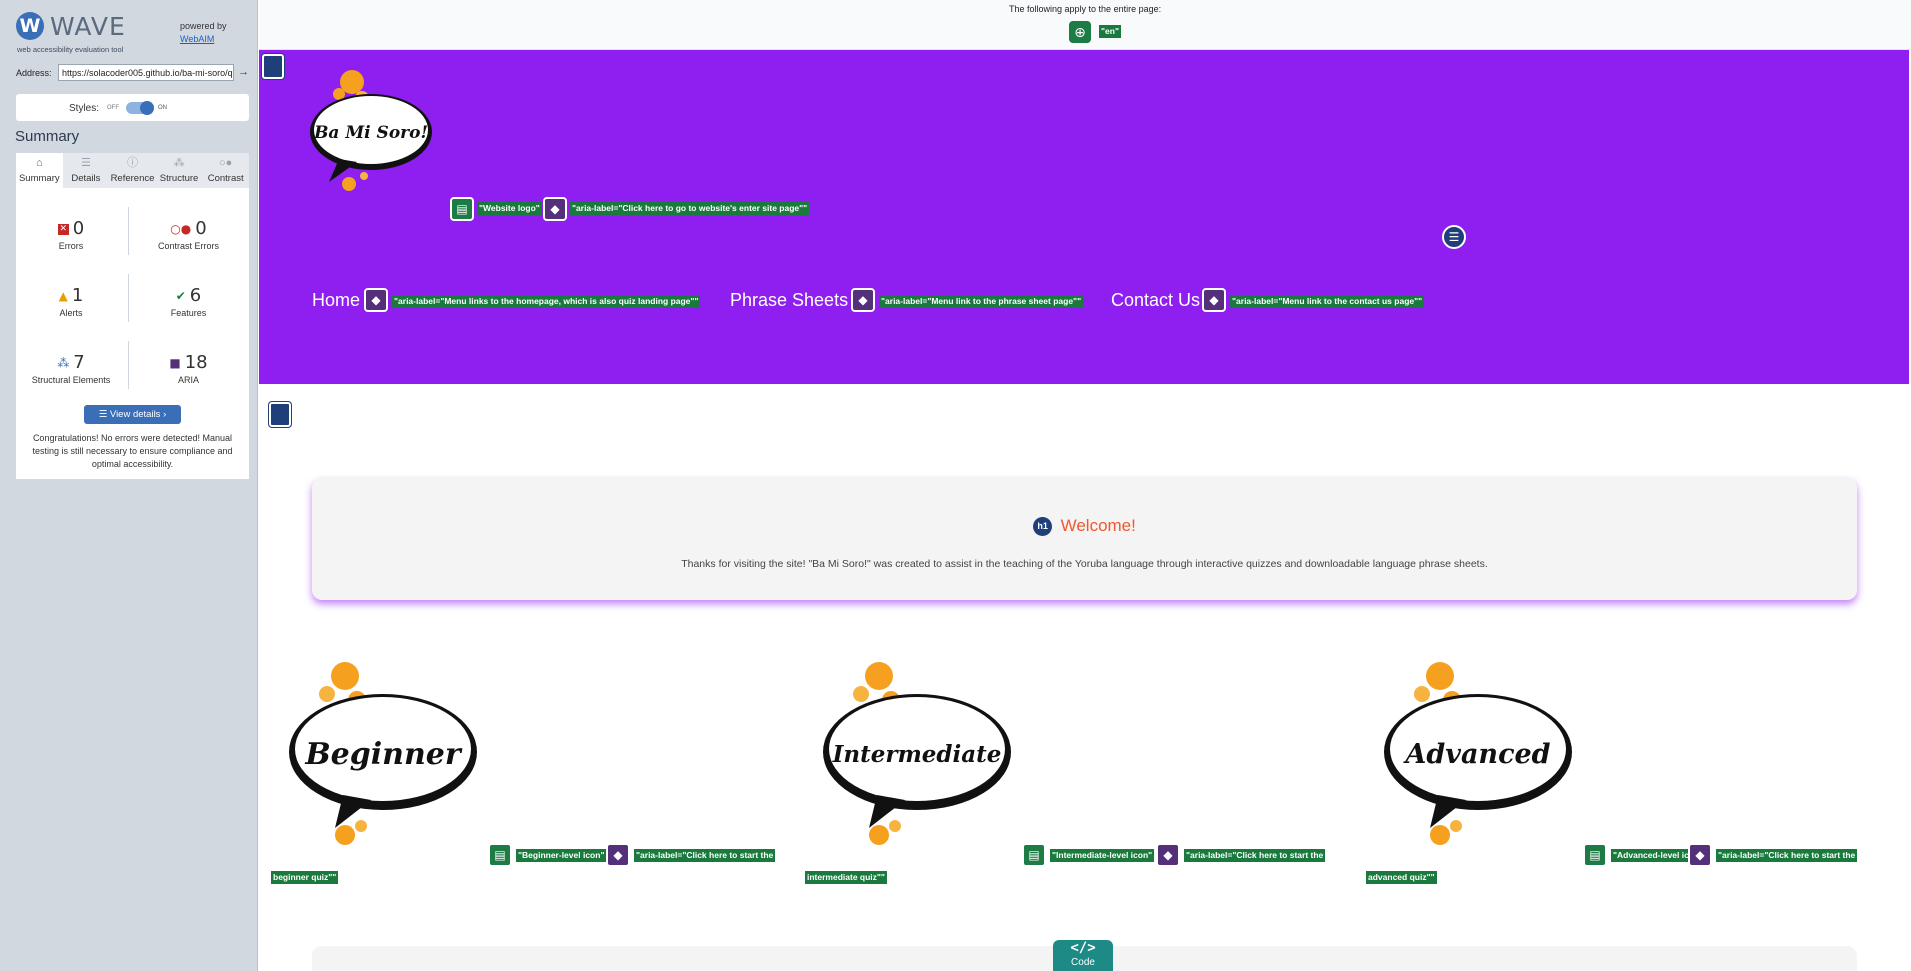  What do you see at coordinates (196, 362) in the screenshot?
I see `aria-count: 18` at bounding box center [196, 362].